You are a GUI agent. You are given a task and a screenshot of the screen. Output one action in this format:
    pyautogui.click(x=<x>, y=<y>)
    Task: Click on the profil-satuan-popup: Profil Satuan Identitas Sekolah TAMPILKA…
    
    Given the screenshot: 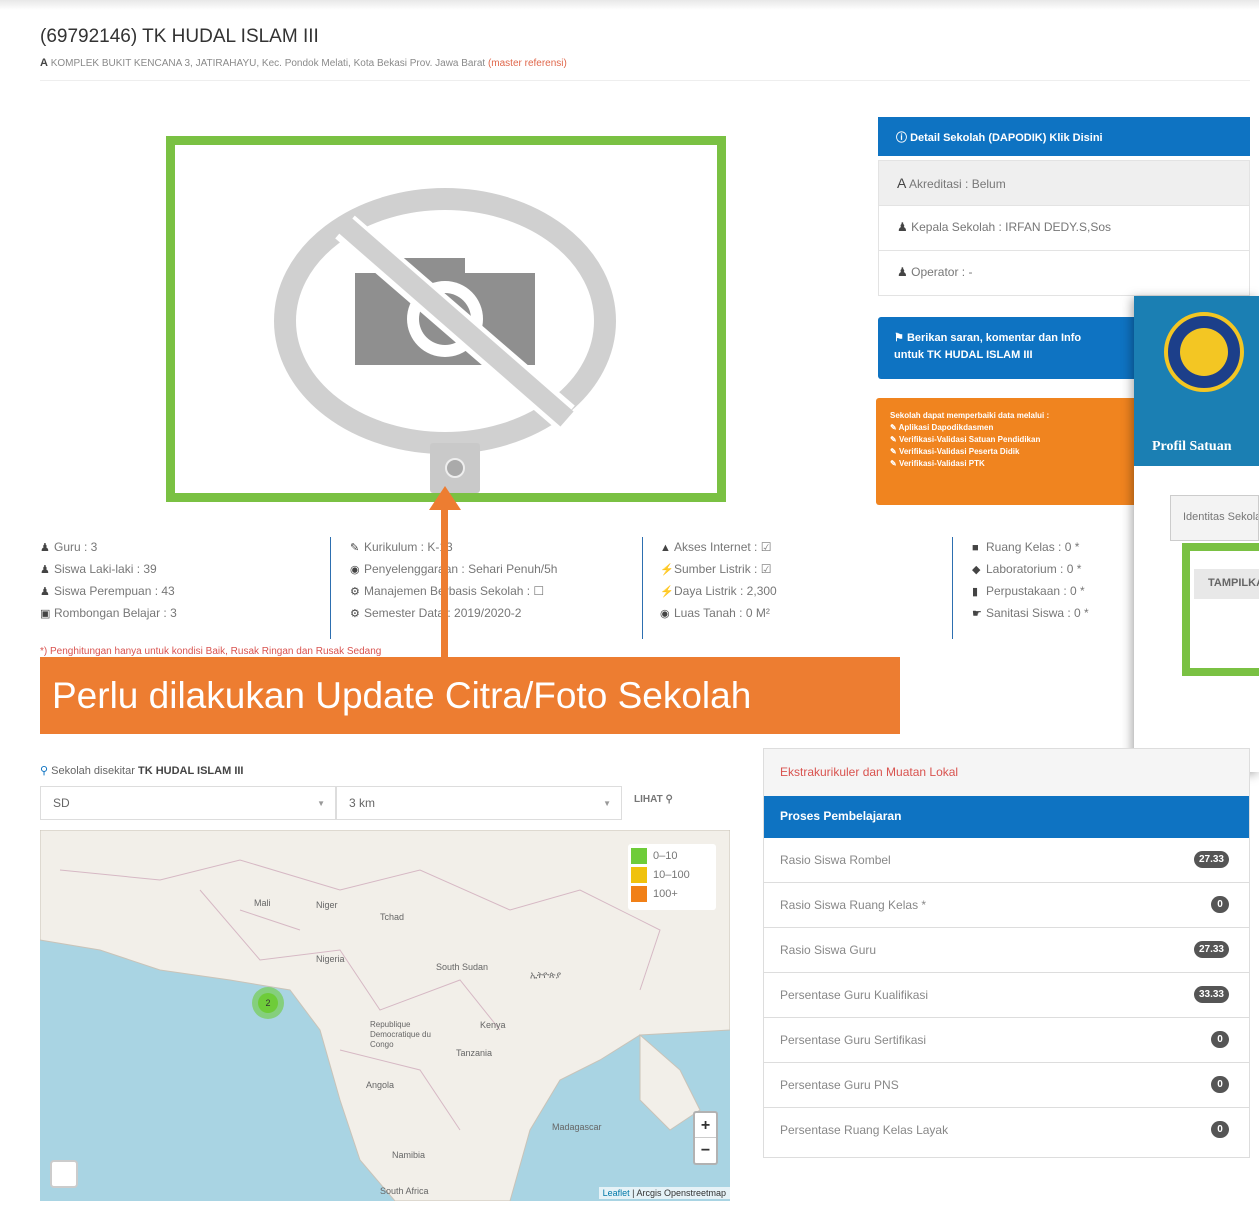 What is the action you would take?
    pyautogui.click(x=1196, y=534)
    